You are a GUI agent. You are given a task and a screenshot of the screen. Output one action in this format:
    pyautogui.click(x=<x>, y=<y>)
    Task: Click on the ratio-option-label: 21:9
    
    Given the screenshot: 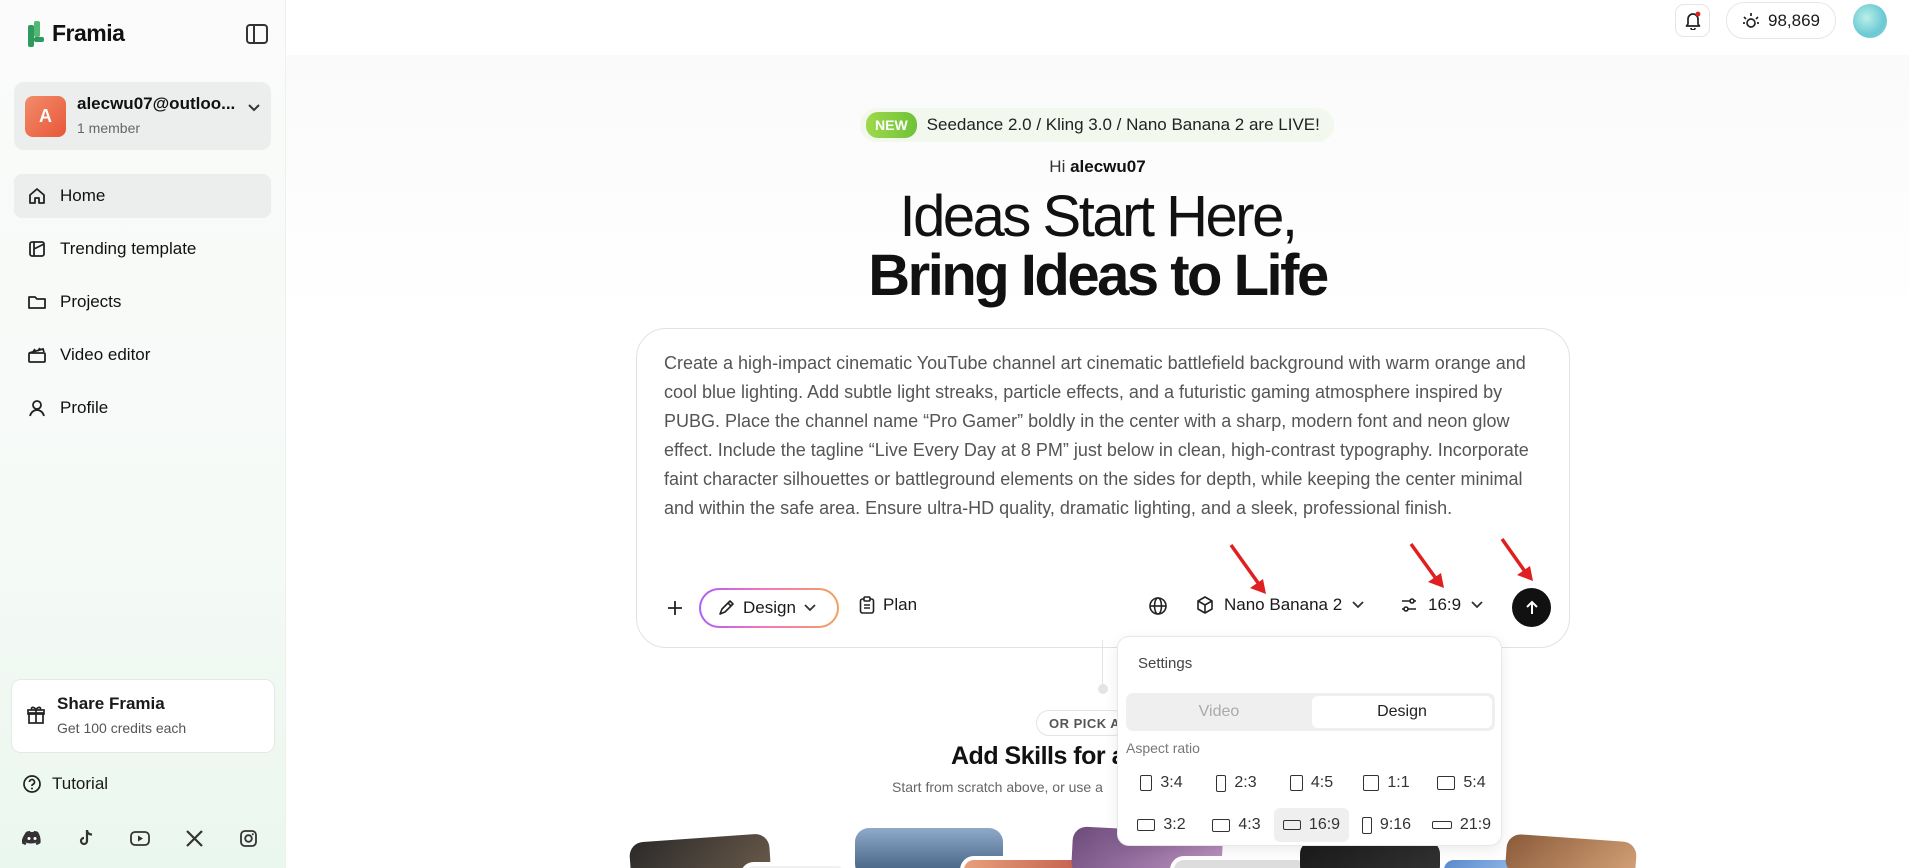 What is the action you would take?
    pyautogui.click(x=1475, y=824)
    